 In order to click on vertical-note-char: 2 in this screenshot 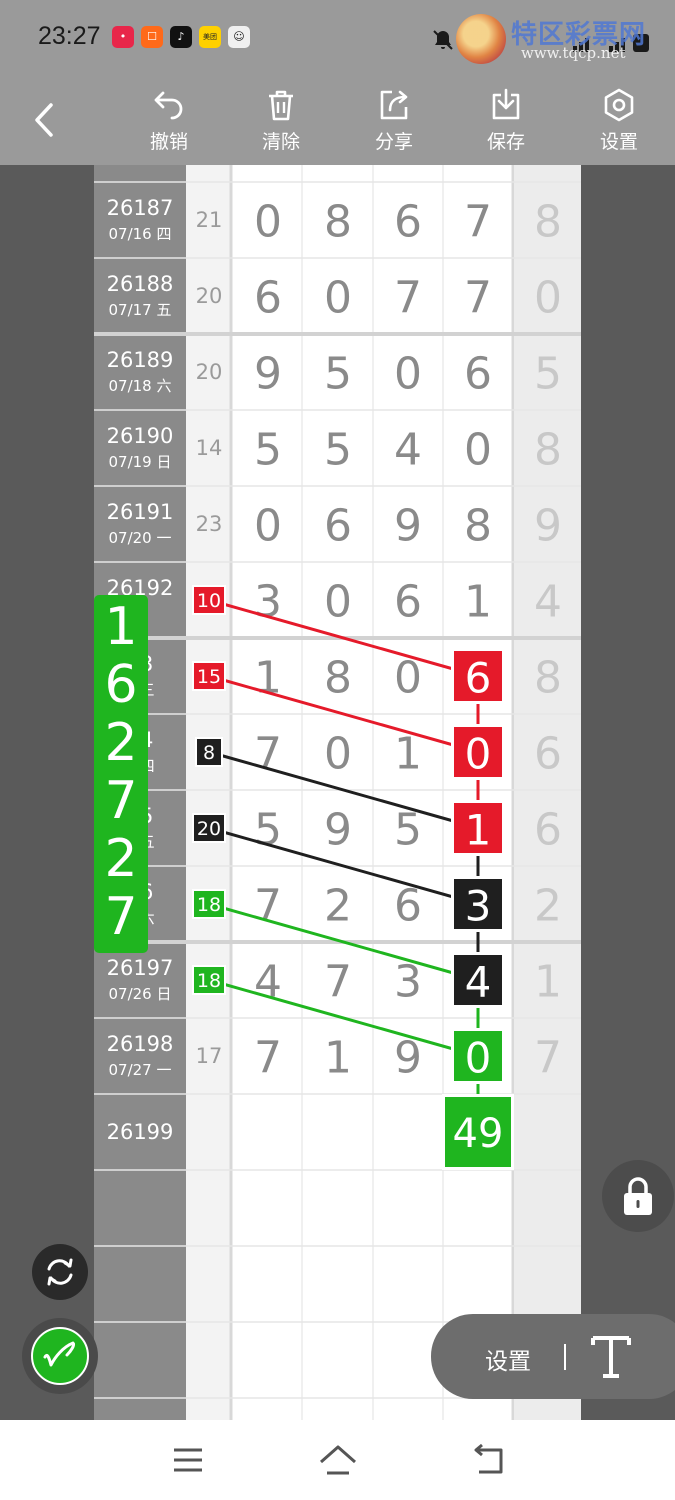, I will do `click(120, 859)`.